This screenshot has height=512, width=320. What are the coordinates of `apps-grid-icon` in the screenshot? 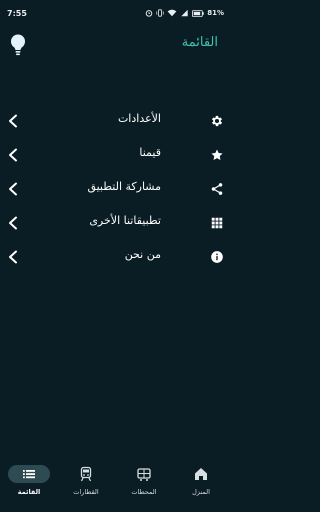 It's located at (217, 223).